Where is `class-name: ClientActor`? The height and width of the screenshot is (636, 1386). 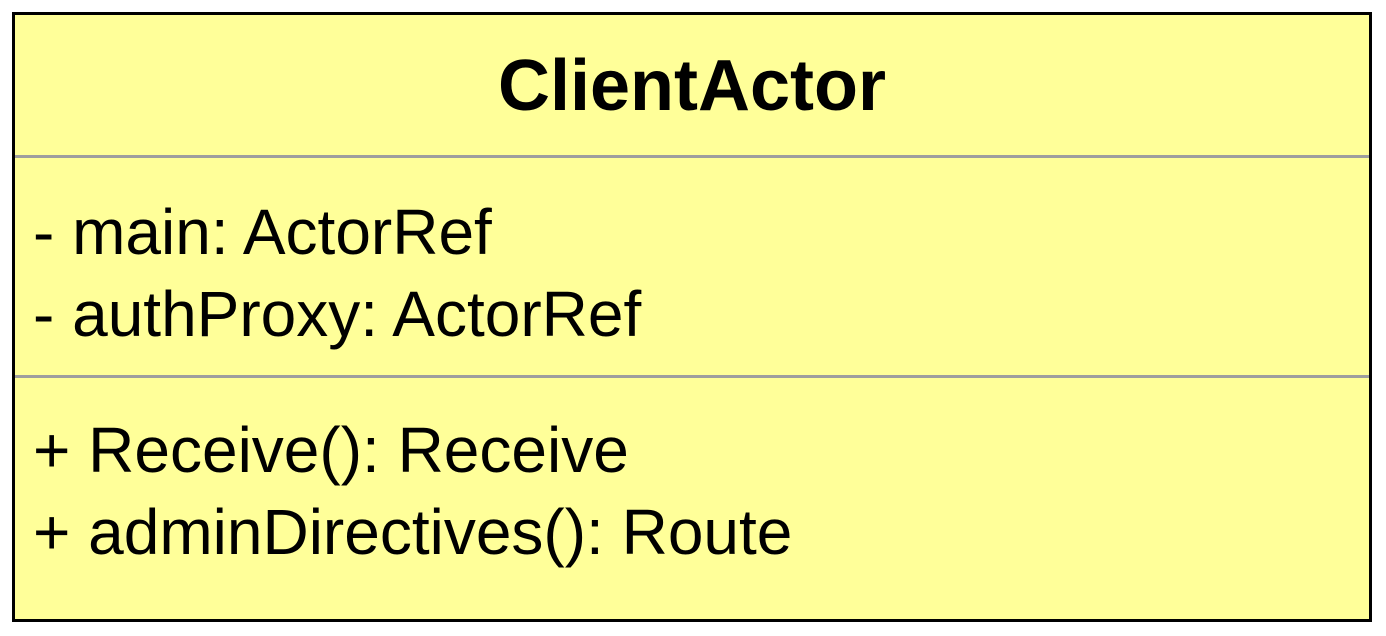
class-name: ClientActor is located at coordinates (692, 85).